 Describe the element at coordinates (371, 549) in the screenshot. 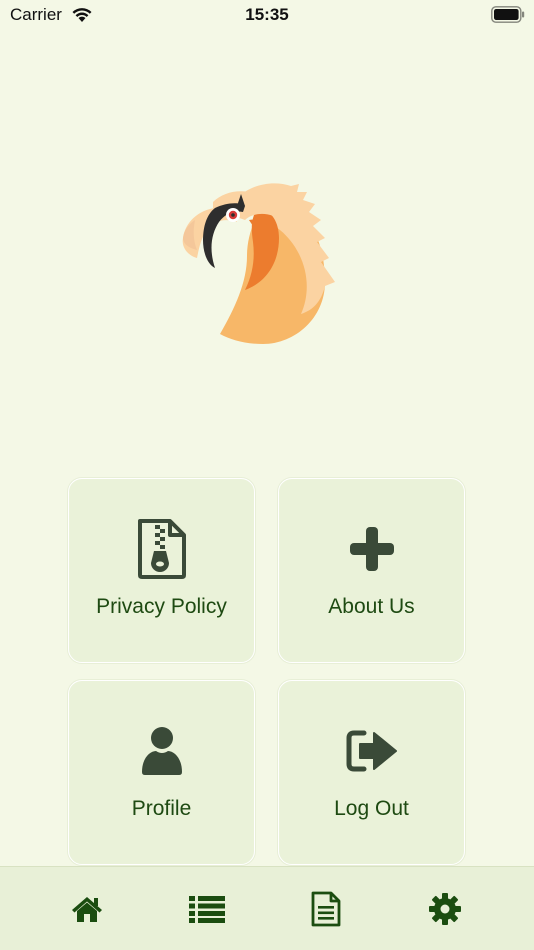

I see `plus-icon` at that location.